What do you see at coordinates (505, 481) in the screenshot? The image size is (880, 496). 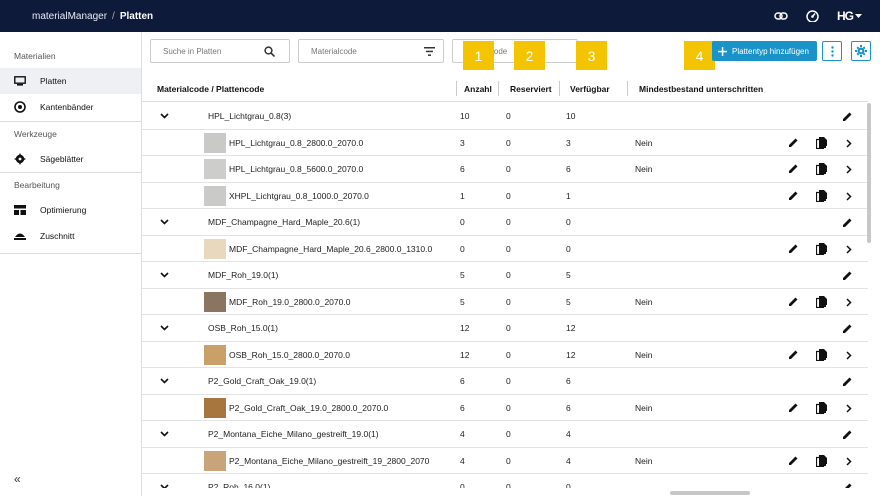 I see `group-row: P2_Roh_16.0(1) 0 0 0` at bounding box center [505, 481].